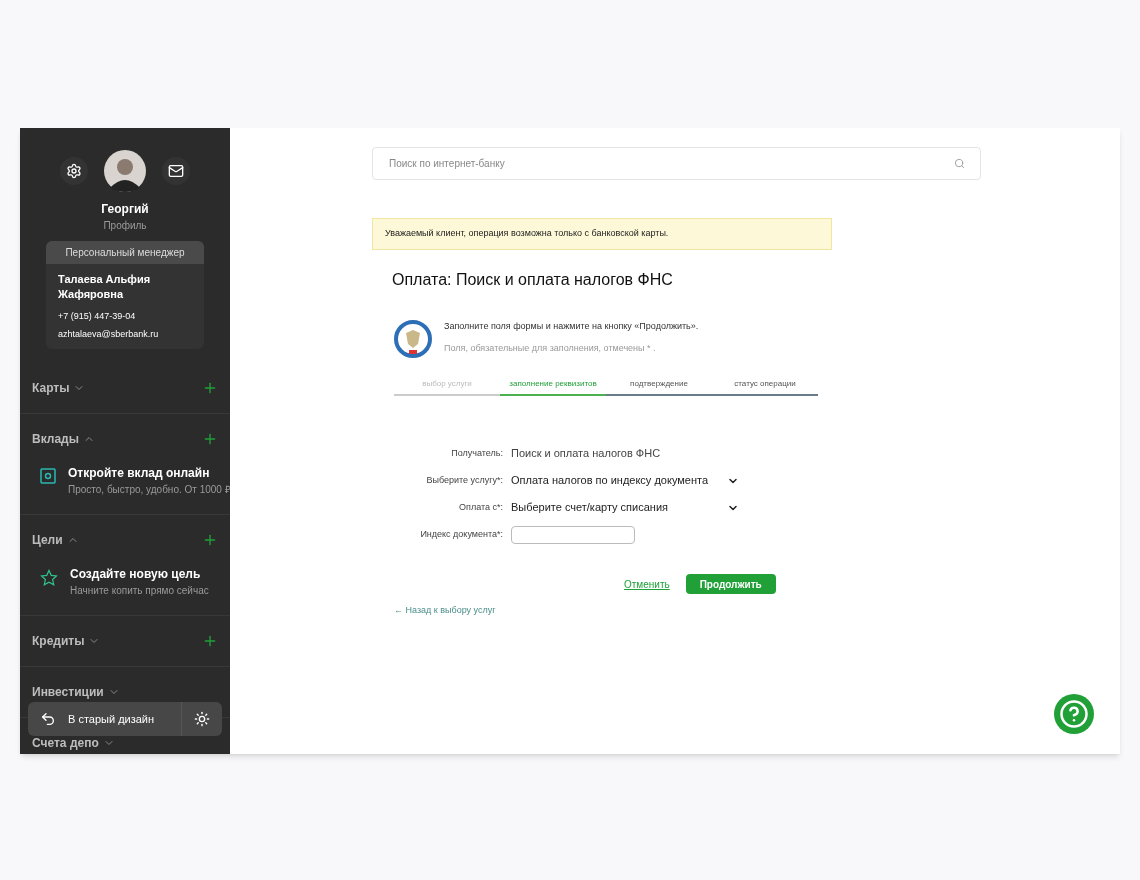  What do you see at coordinates (149, 473) in the screenshot?
I see `item-title: Откройте вклад онлайн` at bounding box center [149, 473].